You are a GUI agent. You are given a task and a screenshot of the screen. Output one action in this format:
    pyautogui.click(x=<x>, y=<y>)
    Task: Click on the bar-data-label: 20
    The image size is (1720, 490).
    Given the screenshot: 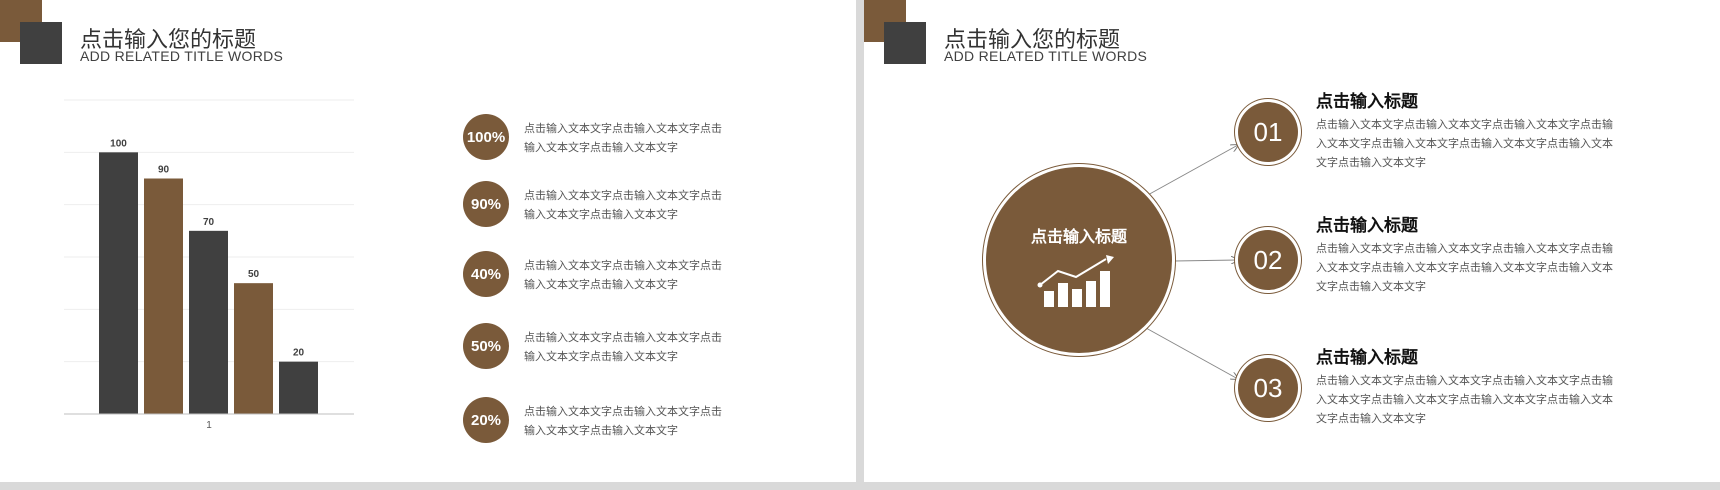 What is the action you would take?
    pyautogui.click(x=299, y=353)
    